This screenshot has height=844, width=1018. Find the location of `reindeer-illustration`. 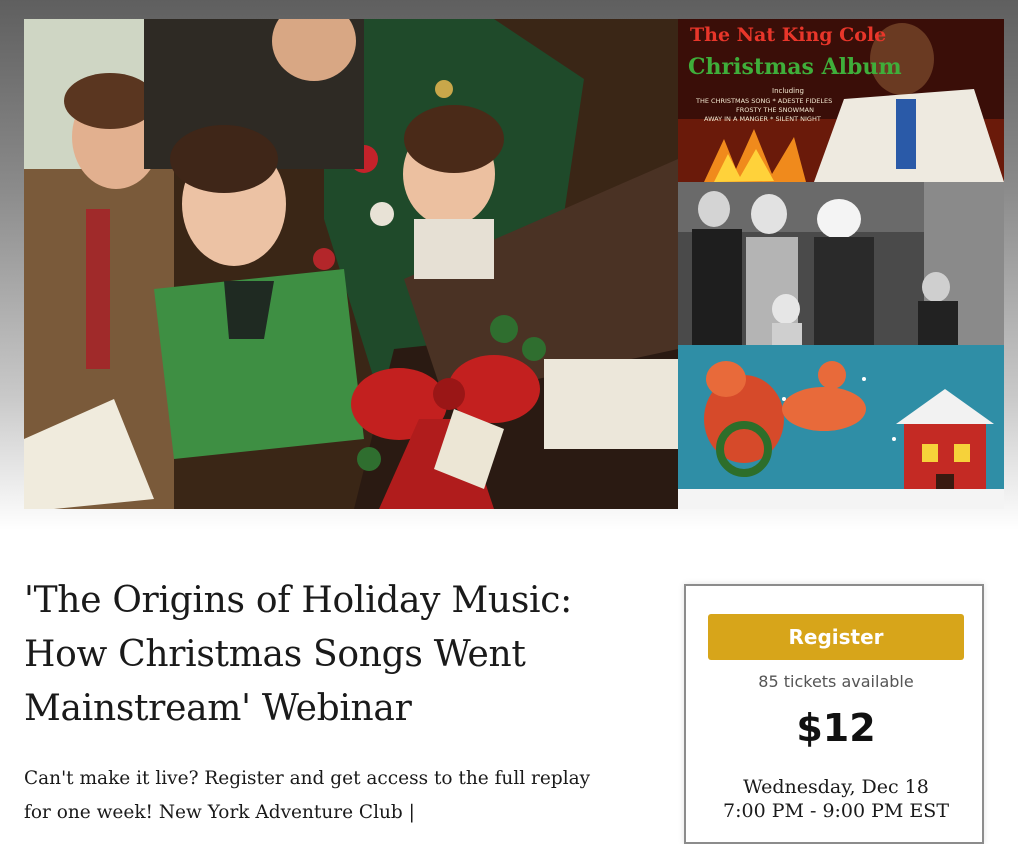

reindeer-illustration is located at coordinates (841, 427).